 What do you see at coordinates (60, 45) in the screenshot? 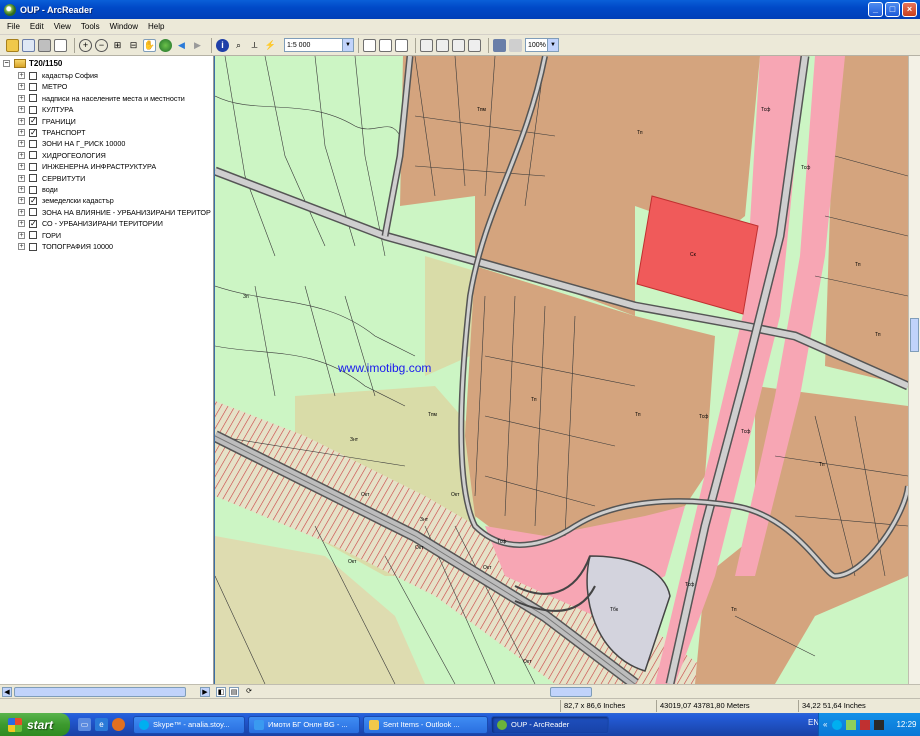
I see `page-icon` at bounding box center [60, 45].